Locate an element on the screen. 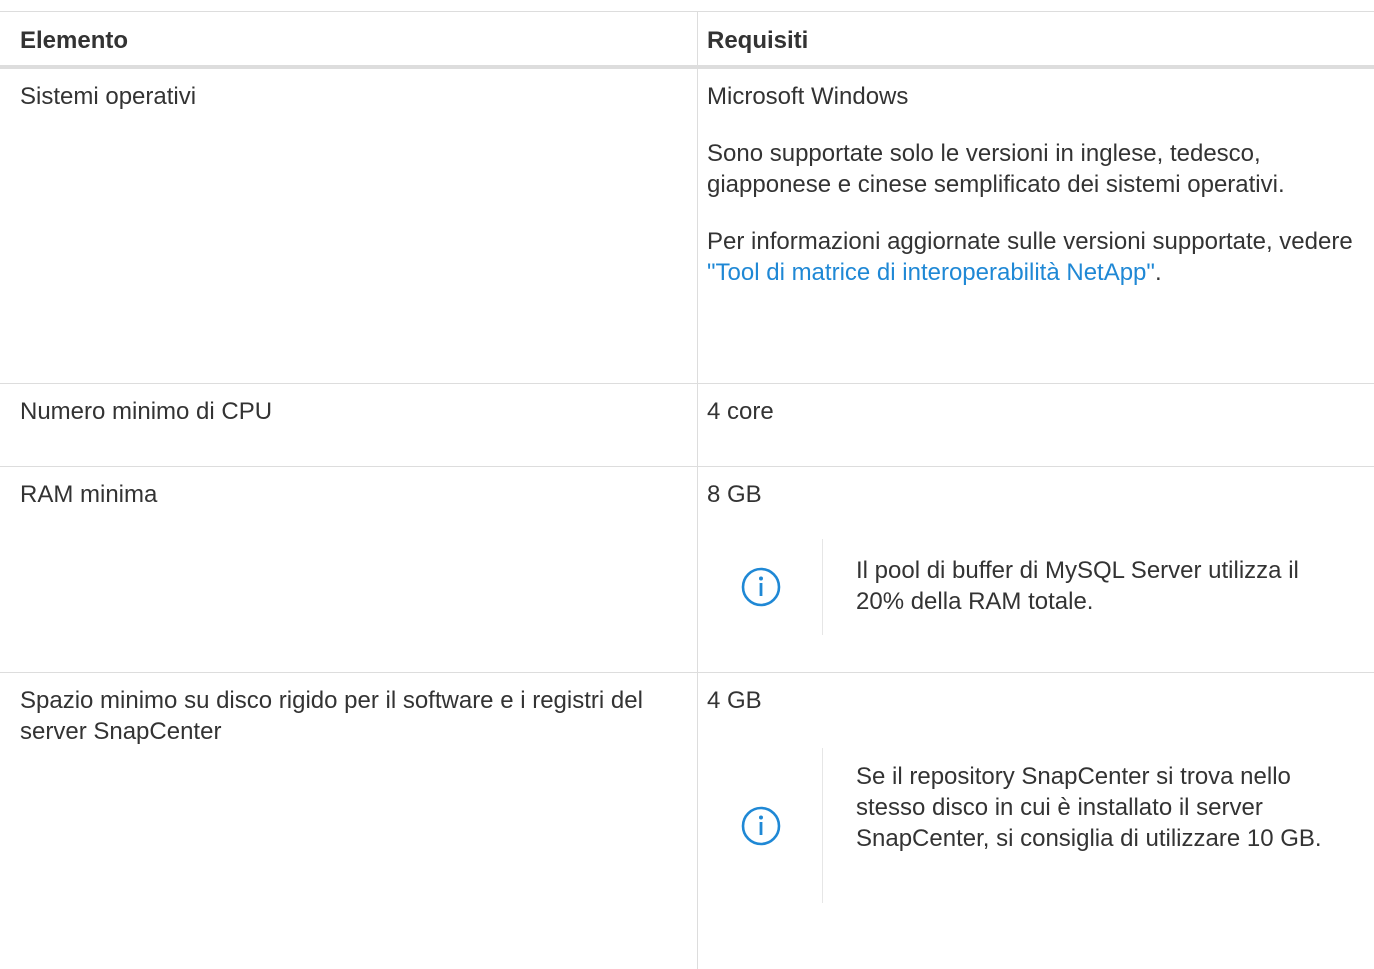  row-element-label: Sistemi operativi is located at coordinates (108, 96).